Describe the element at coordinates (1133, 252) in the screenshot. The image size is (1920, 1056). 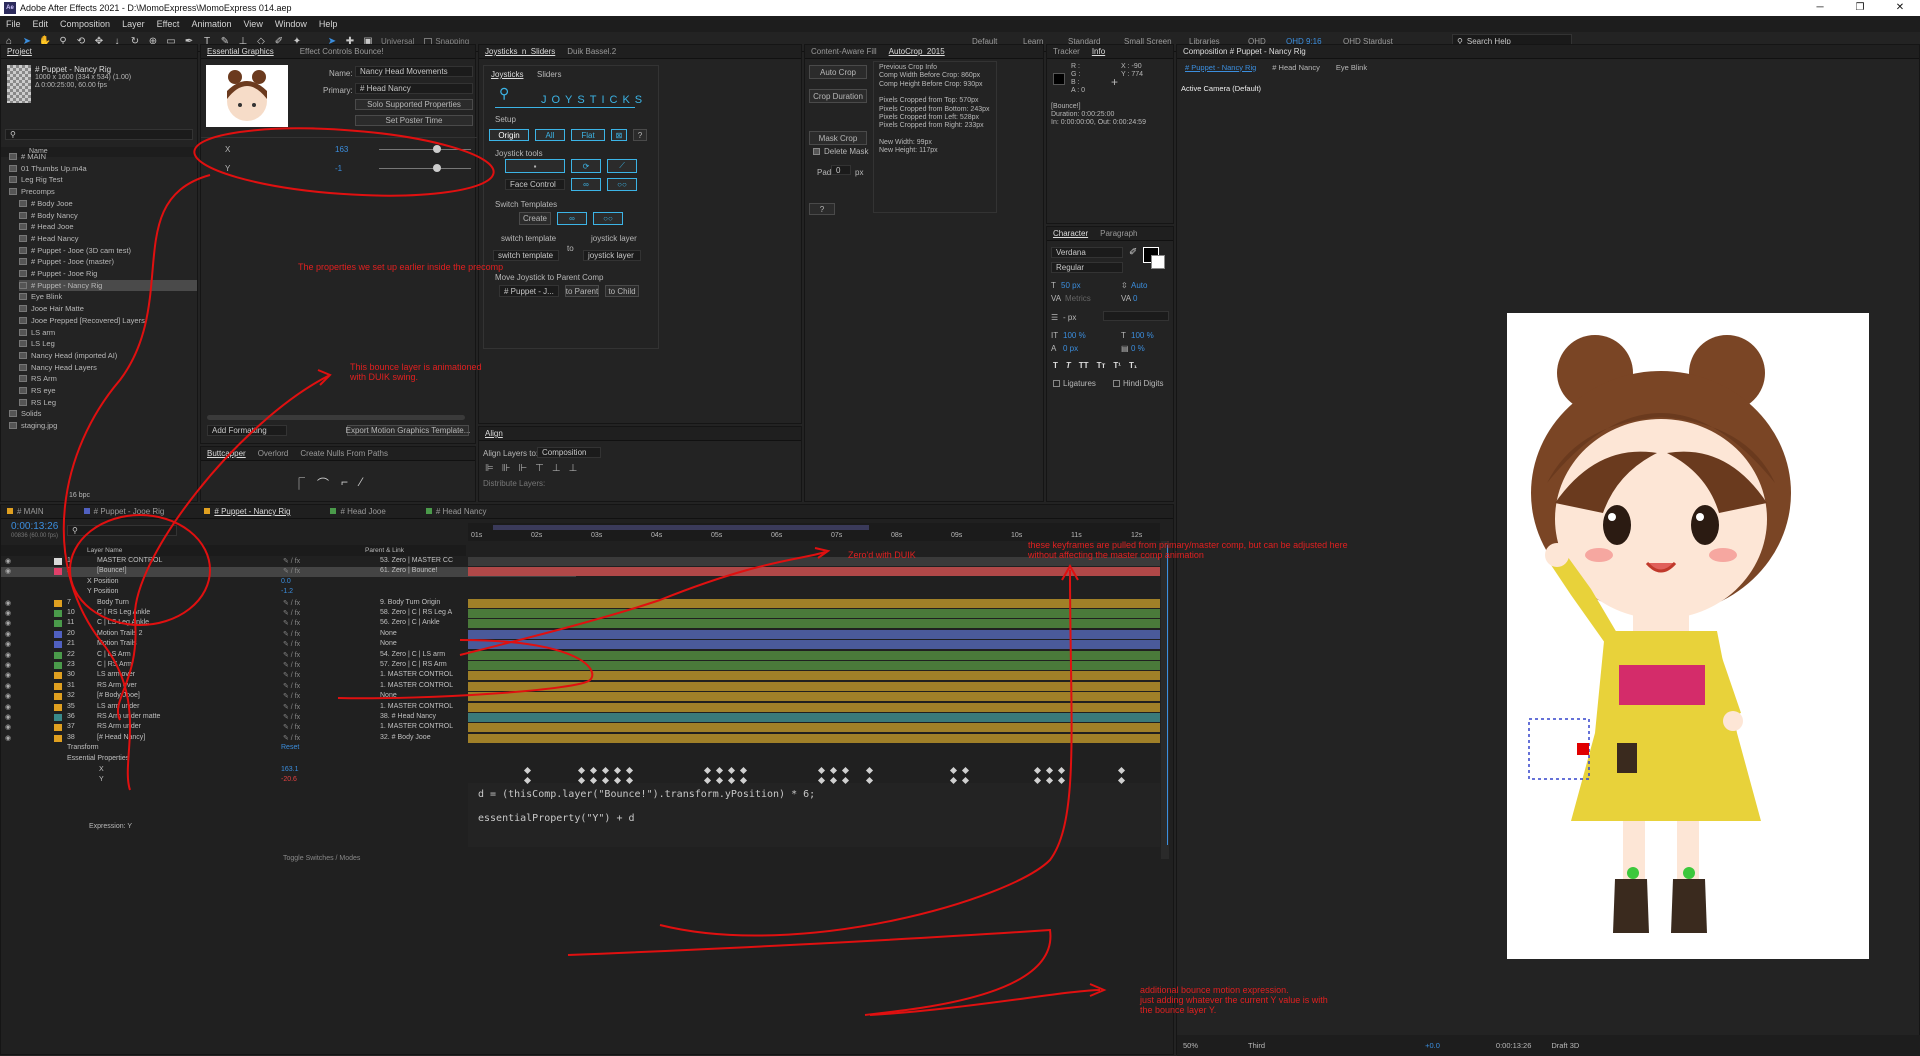
I see `eyedropper-icon: ✐` at that location.